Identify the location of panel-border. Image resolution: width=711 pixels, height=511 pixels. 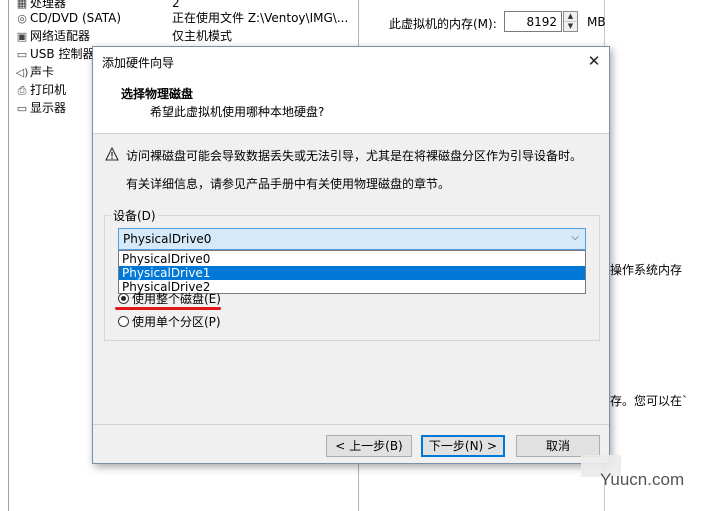
(8, 255).